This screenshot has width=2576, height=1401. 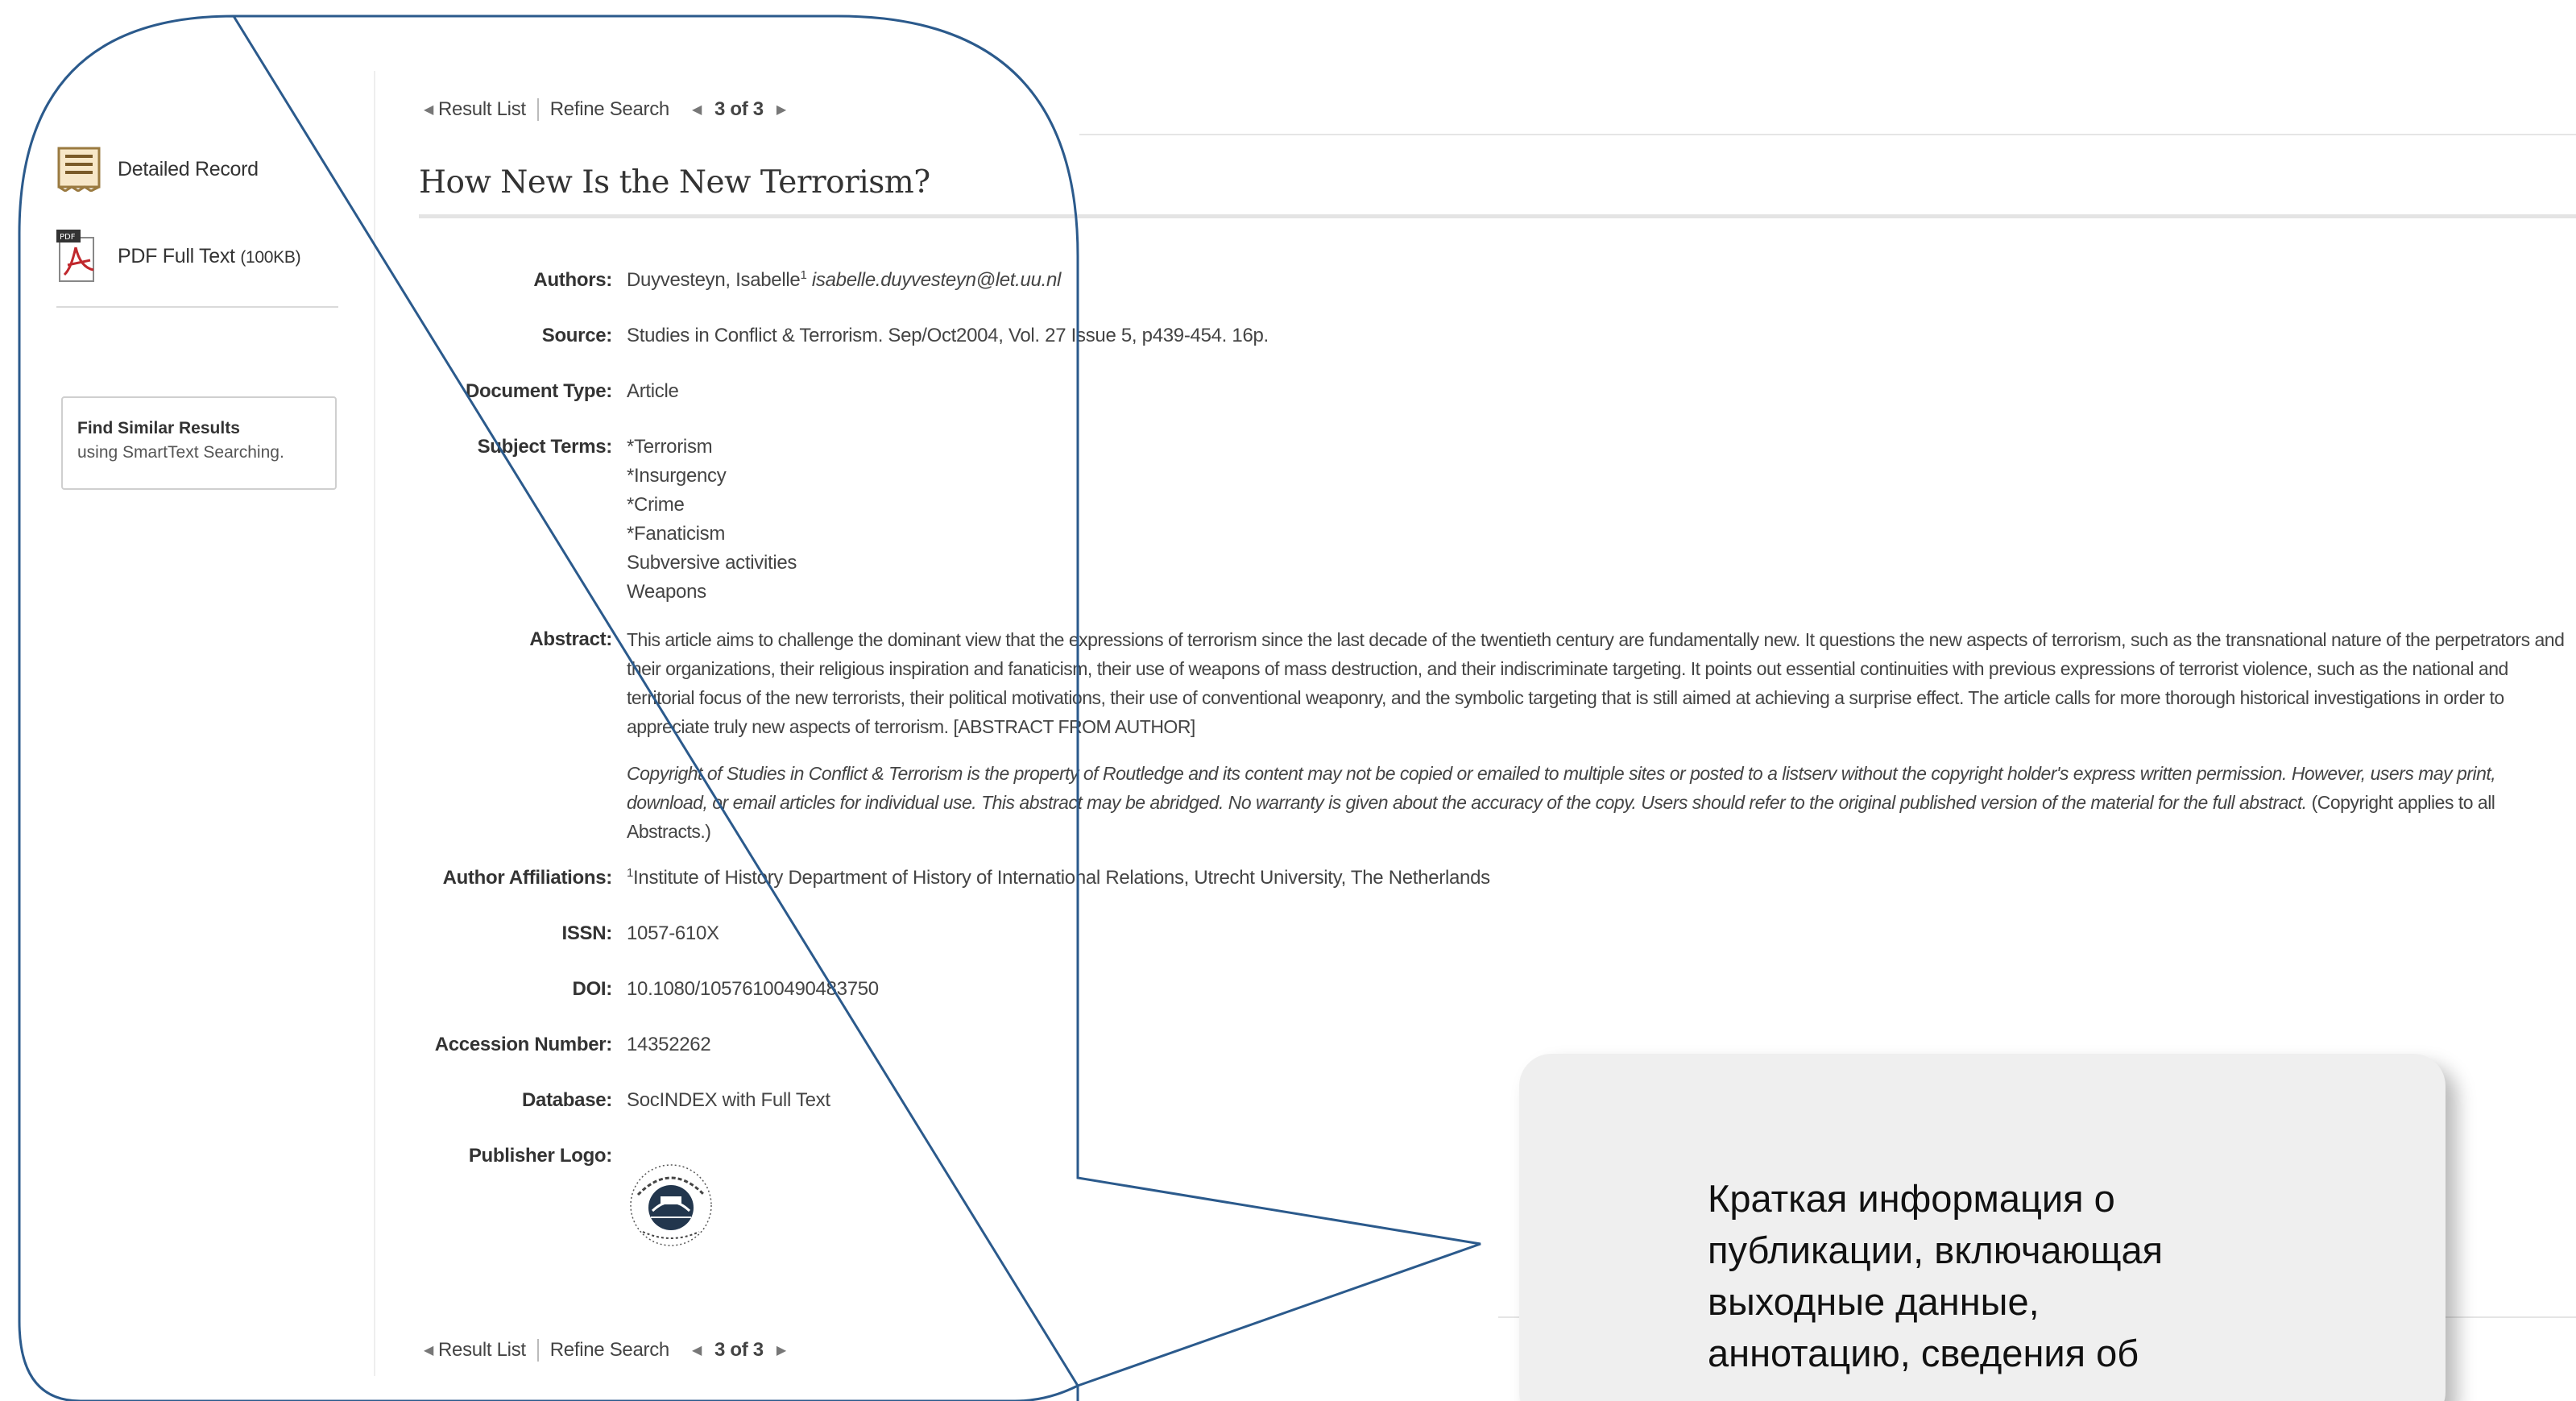 What do you see at coordinates (572, 280) in the screenshot?
I see `authors-label: Authors:` at bounding box center [572, 280].